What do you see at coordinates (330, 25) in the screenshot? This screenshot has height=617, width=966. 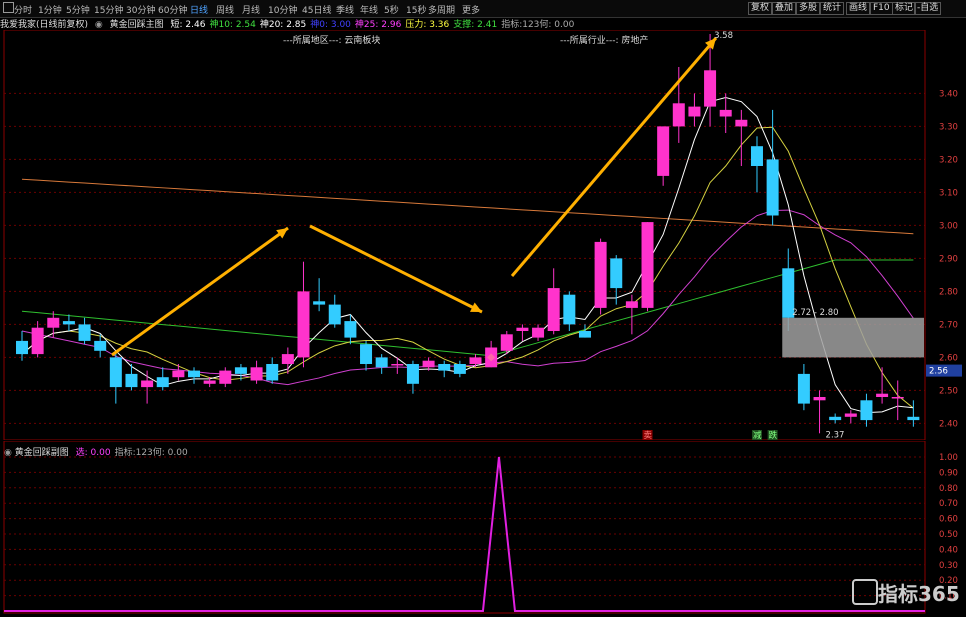 I see `indicator-value: 神0: 3.00` at bounding box center [330, 25].